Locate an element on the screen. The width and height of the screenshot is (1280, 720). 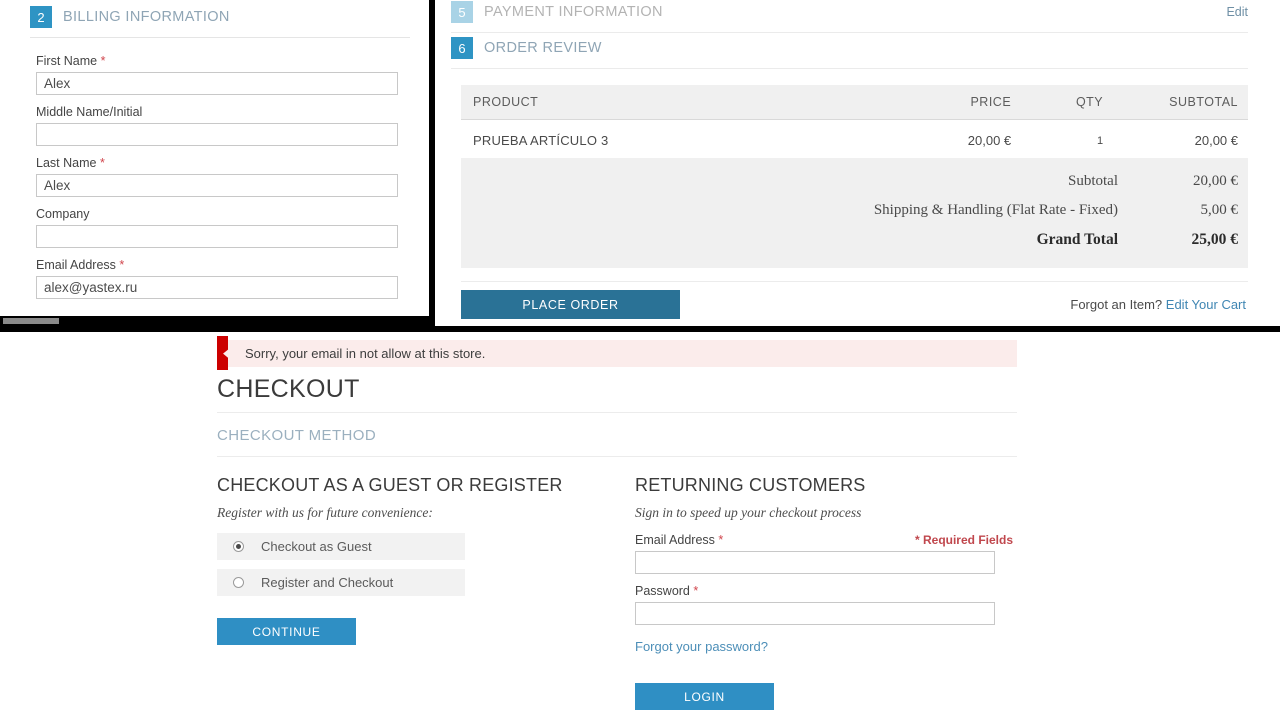
column-header-product: PRODUCT is located at coordinates (676, 102).